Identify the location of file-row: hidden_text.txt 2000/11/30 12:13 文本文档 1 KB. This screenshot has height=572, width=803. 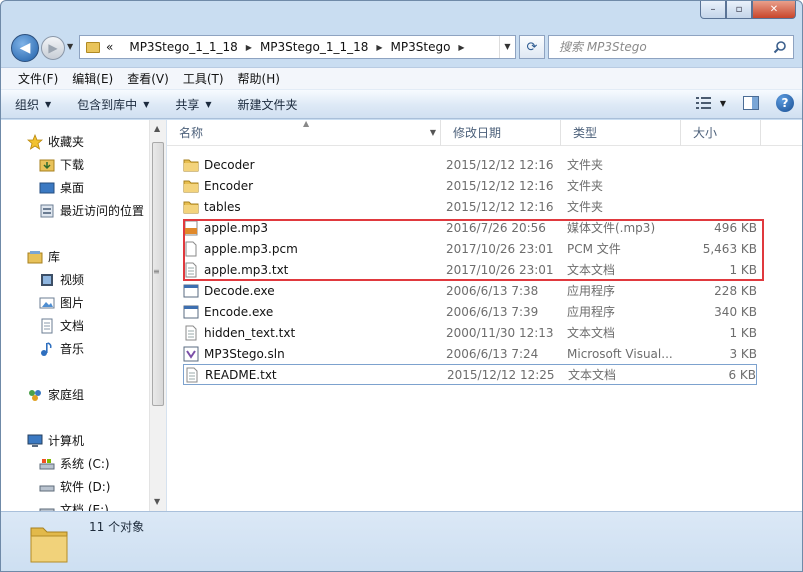
(470, 332).